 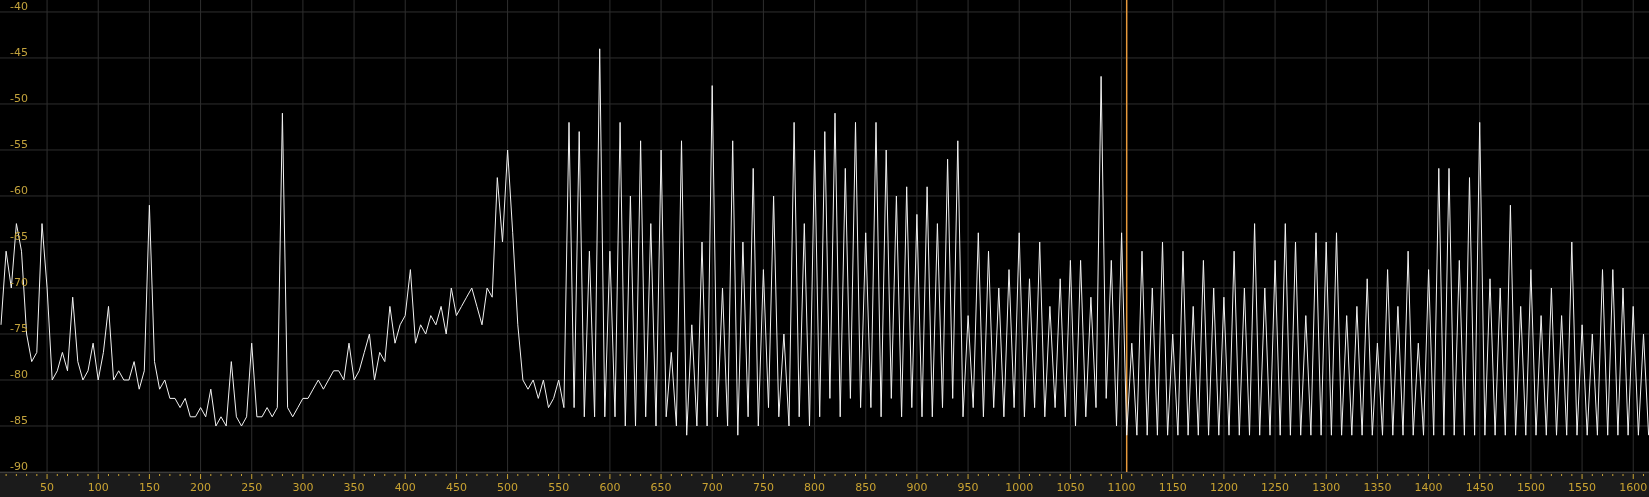 What do you see at coordinates (1019, 487) in the screenshot?
I see `x-axis-label: 1000` at bounding box center [1019, 487].